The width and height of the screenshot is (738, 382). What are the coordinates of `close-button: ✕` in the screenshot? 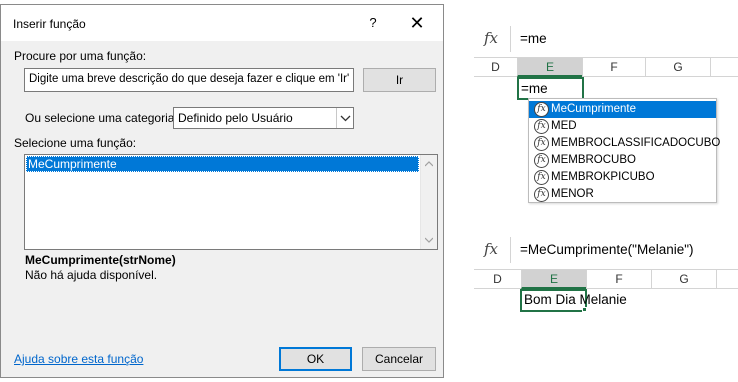 It's located at (417, 23).